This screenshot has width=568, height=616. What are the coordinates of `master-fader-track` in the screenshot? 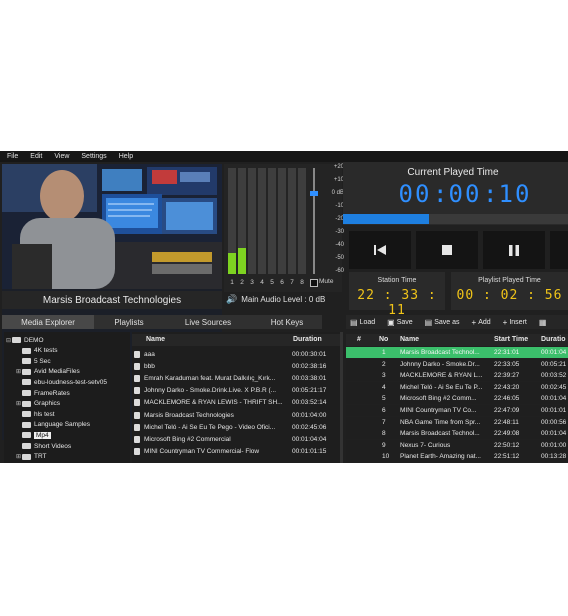 It's located at (314, 221).